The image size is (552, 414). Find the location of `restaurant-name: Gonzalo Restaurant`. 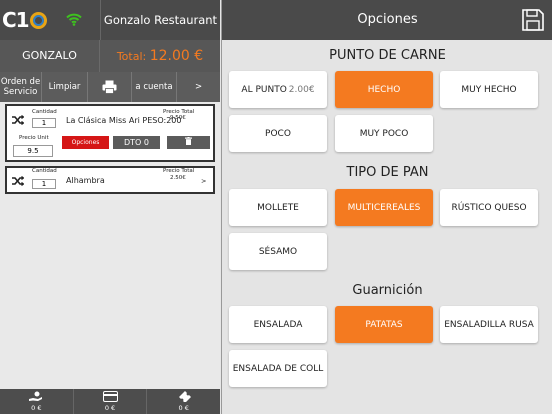

restaurant-name: Gonzalo Restaurant is located at coordinates (160, 20).